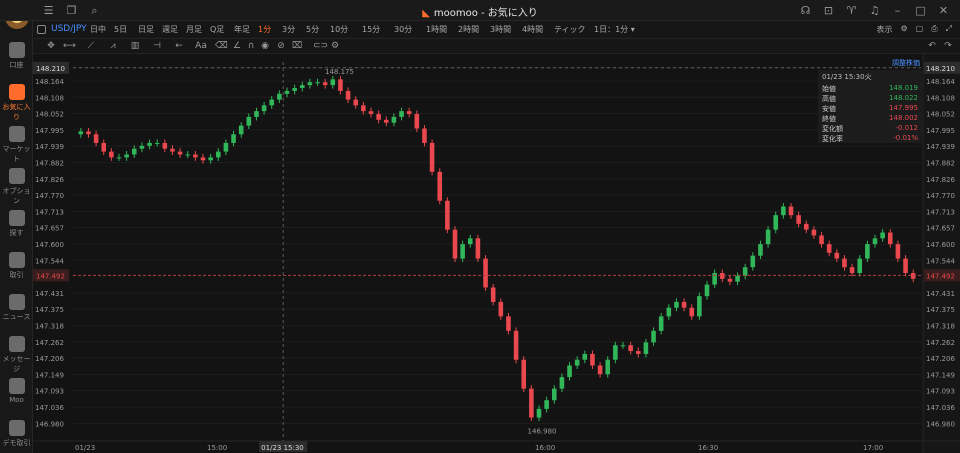 This screenshot has height=453, width=960. I want to click on y-tick-label-right: 147.318, so click(940, 327).